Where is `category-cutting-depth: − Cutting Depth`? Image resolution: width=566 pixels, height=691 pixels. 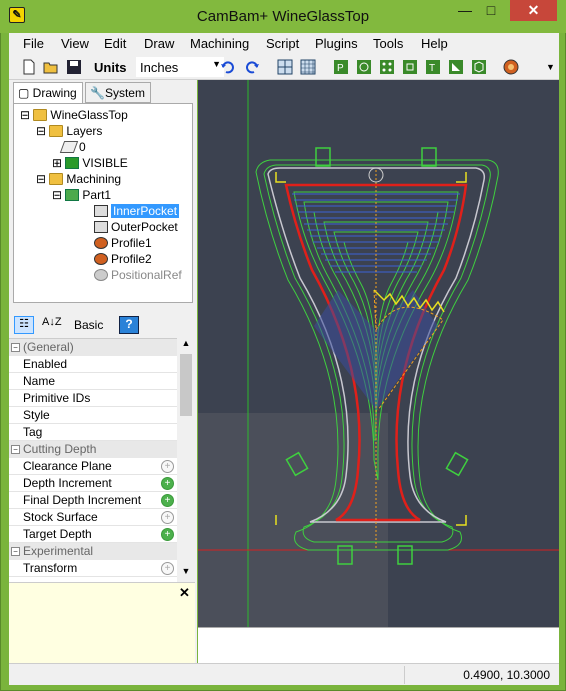
category-cutting-depth: − Cutting Depth is located at coordinates (94, 449).